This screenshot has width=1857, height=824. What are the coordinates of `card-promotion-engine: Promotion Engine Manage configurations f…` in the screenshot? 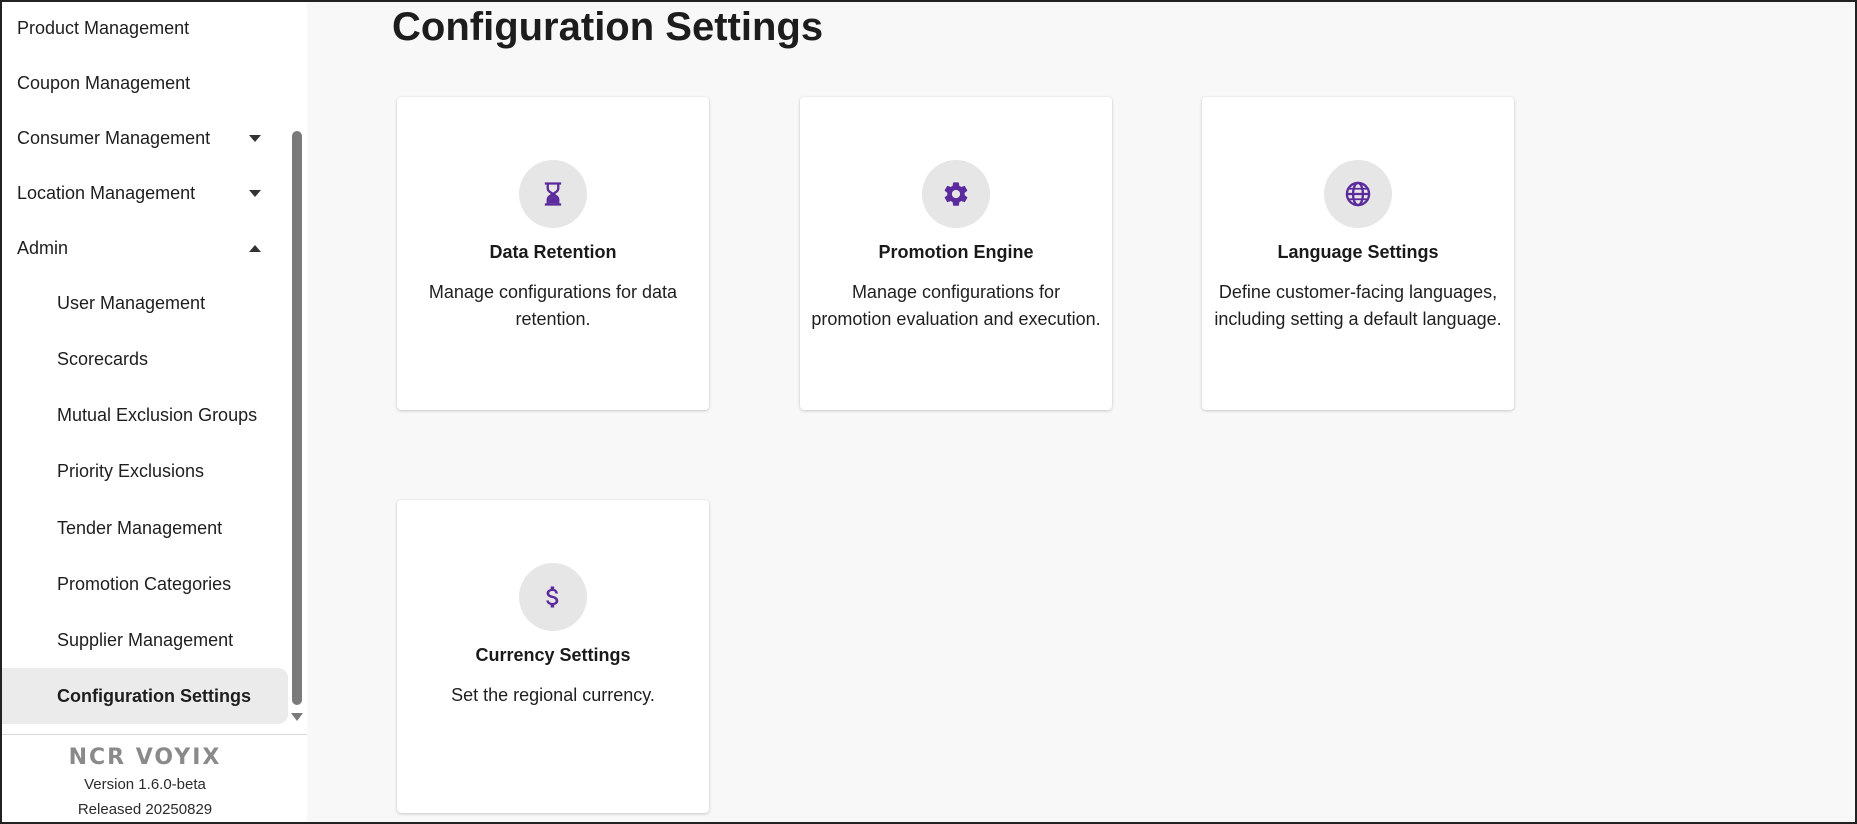 It's located at (956, 253).